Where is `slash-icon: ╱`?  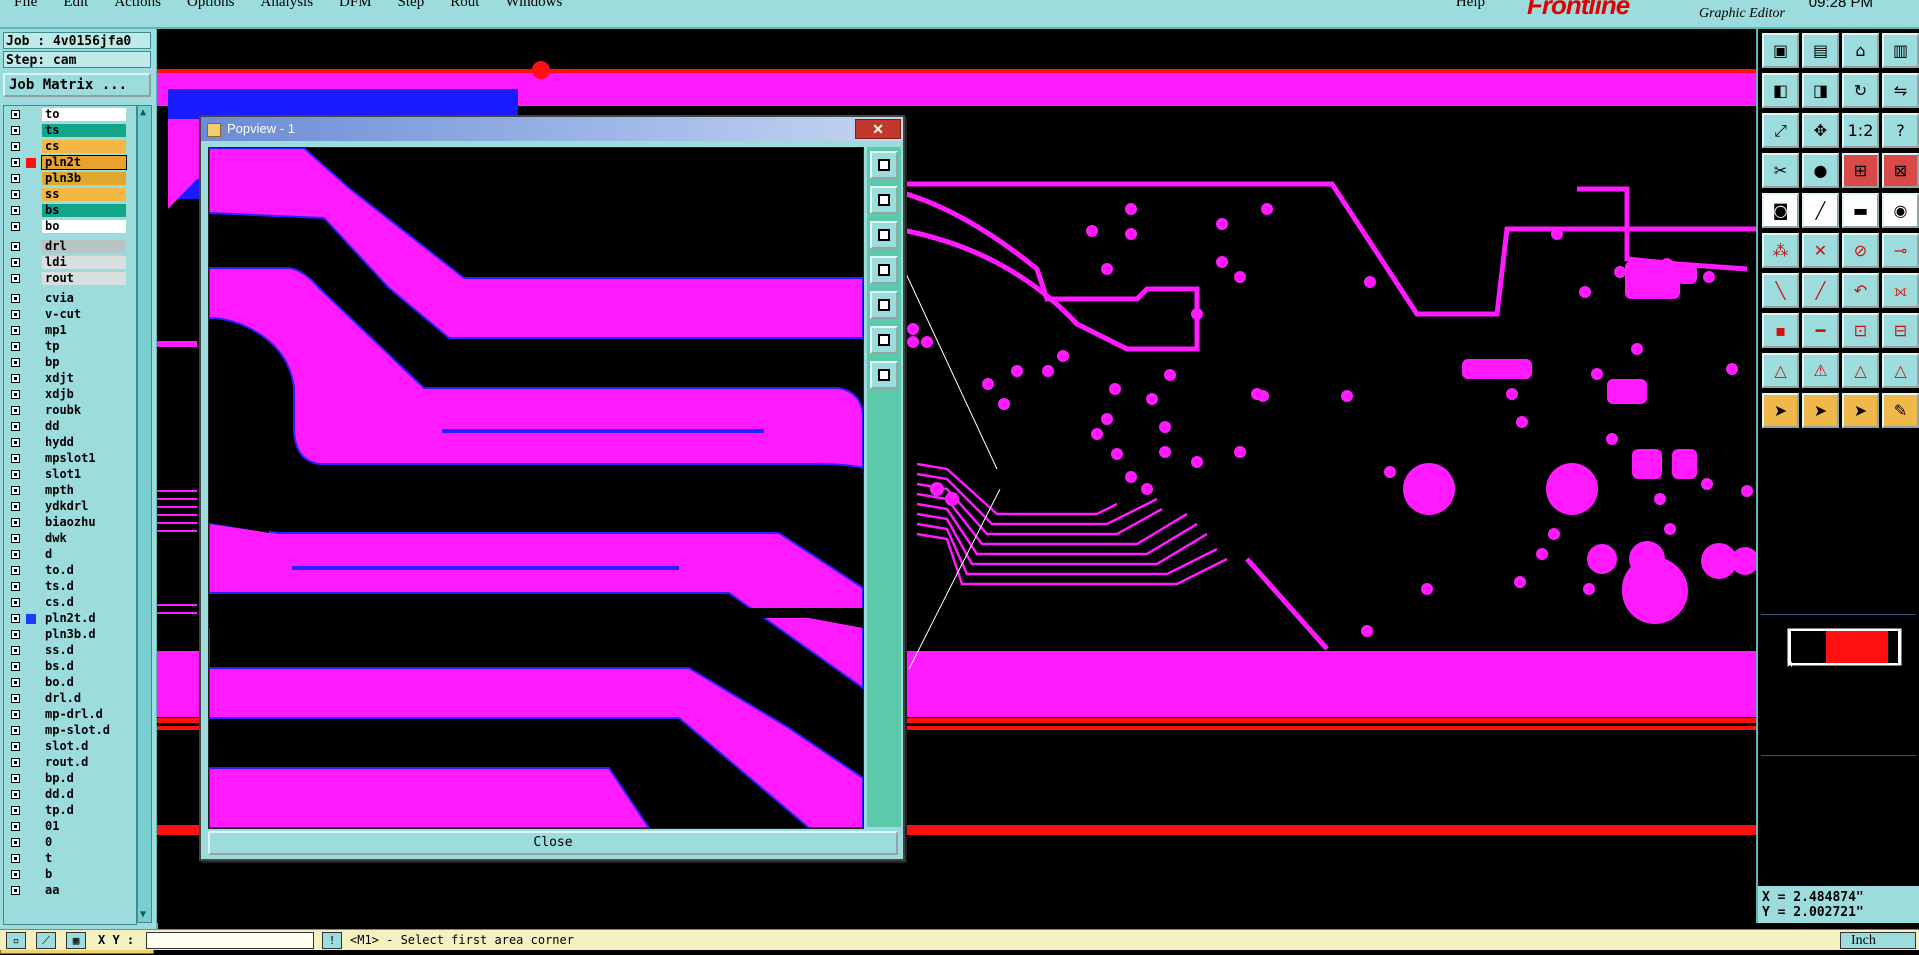
slash-icon: ╱ is located at coordinates (1820, 290).